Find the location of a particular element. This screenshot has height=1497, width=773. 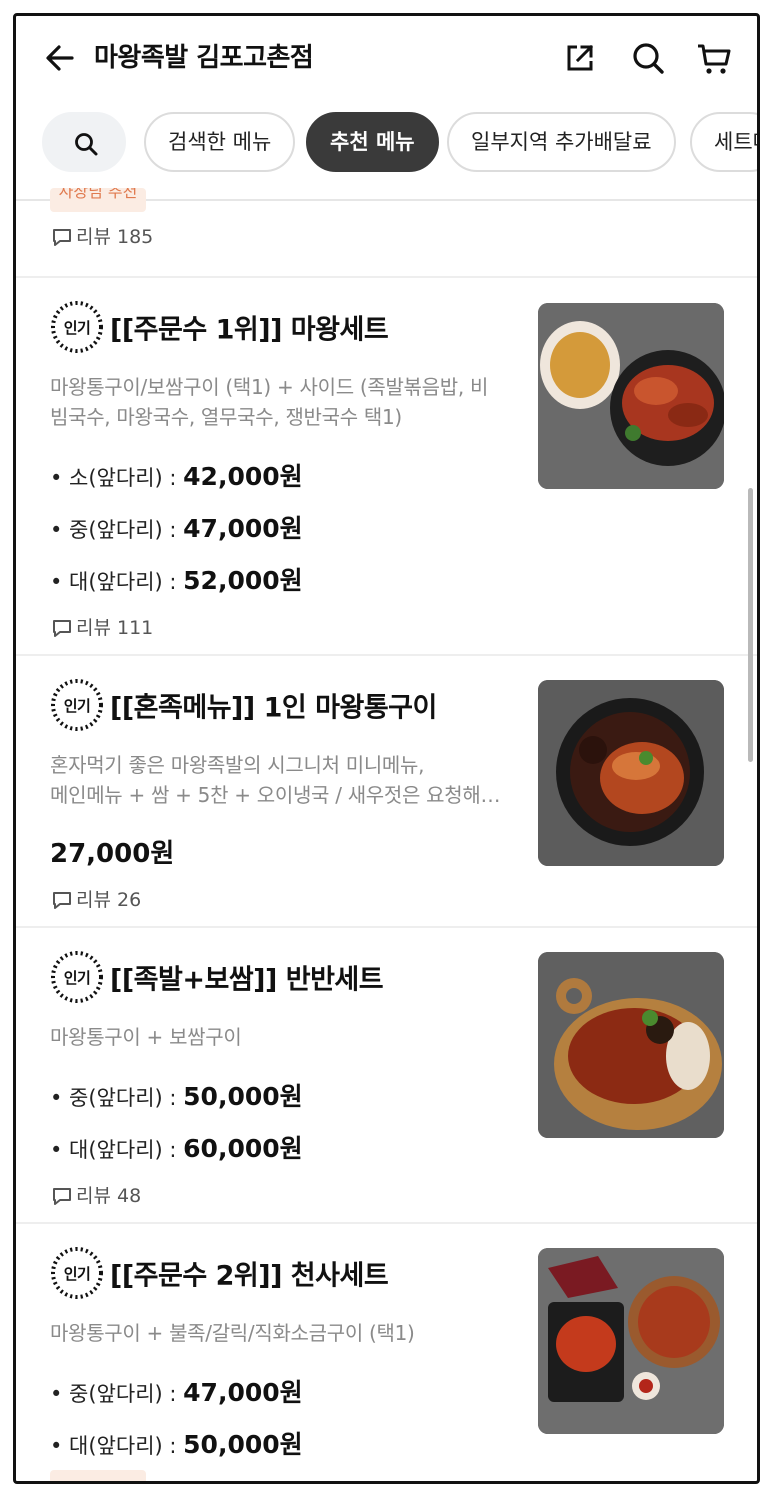

review-count: 리뷰 48 is located at coordinates (96, 1196).